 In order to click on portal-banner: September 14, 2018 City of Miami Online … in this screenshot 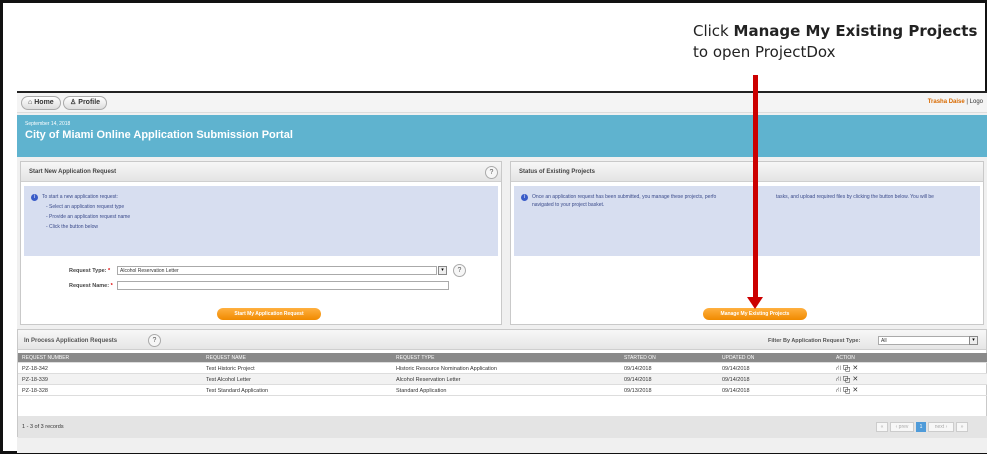, I will do `click(502, 136)`.